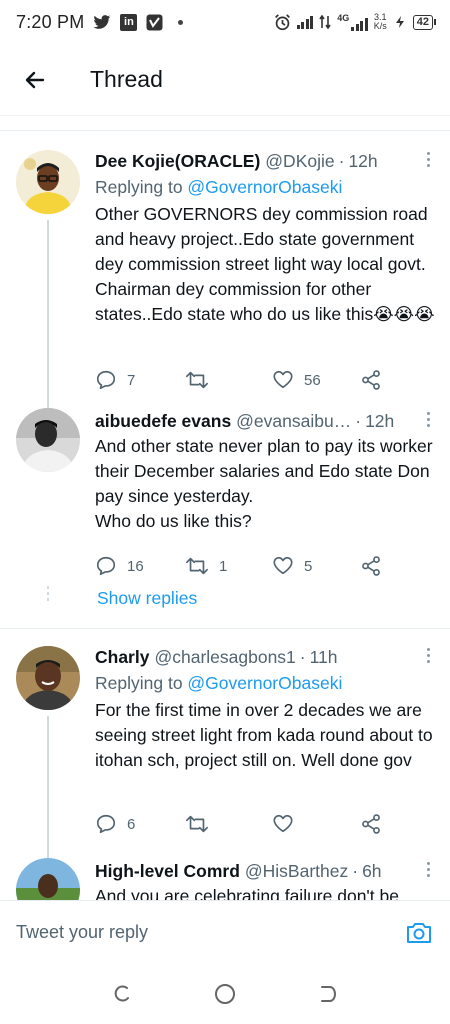  I want to click on tweet-header: Dee Kojie(ORACLE) @DKojie · 12h, so click(236, 161).